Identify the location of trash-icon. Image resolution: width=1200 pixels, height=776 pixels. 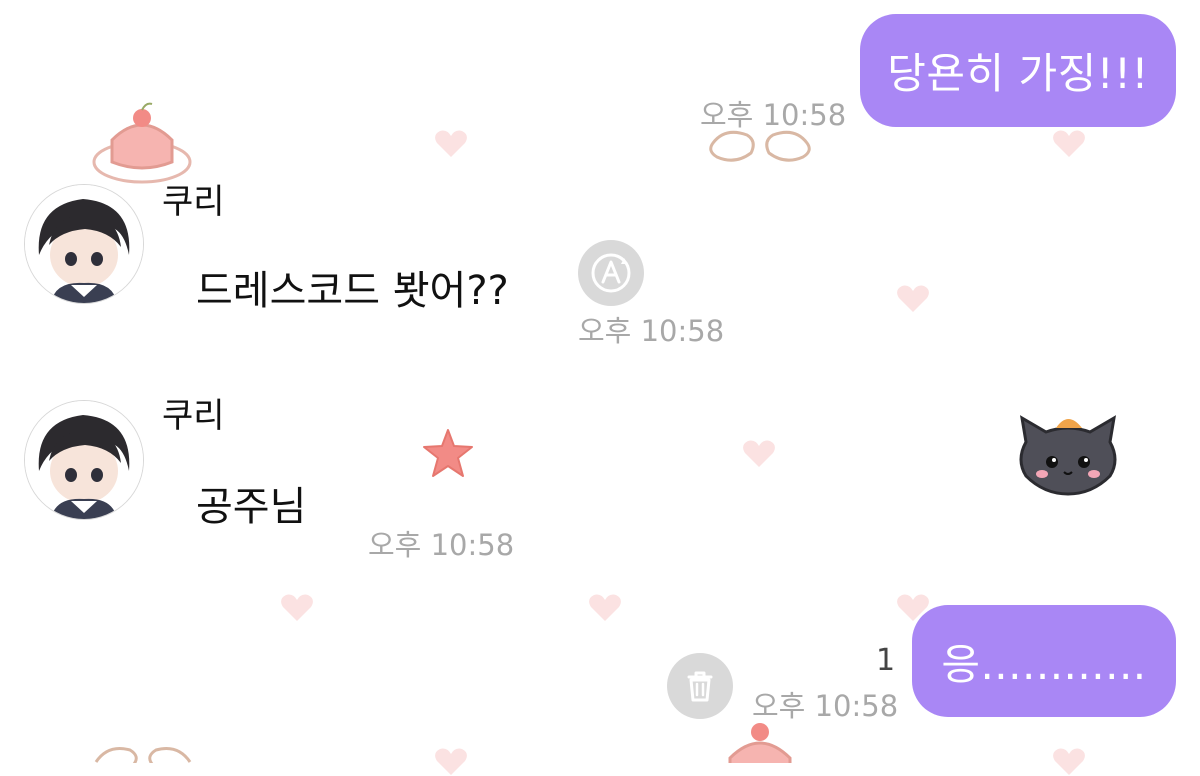
(700, 686).